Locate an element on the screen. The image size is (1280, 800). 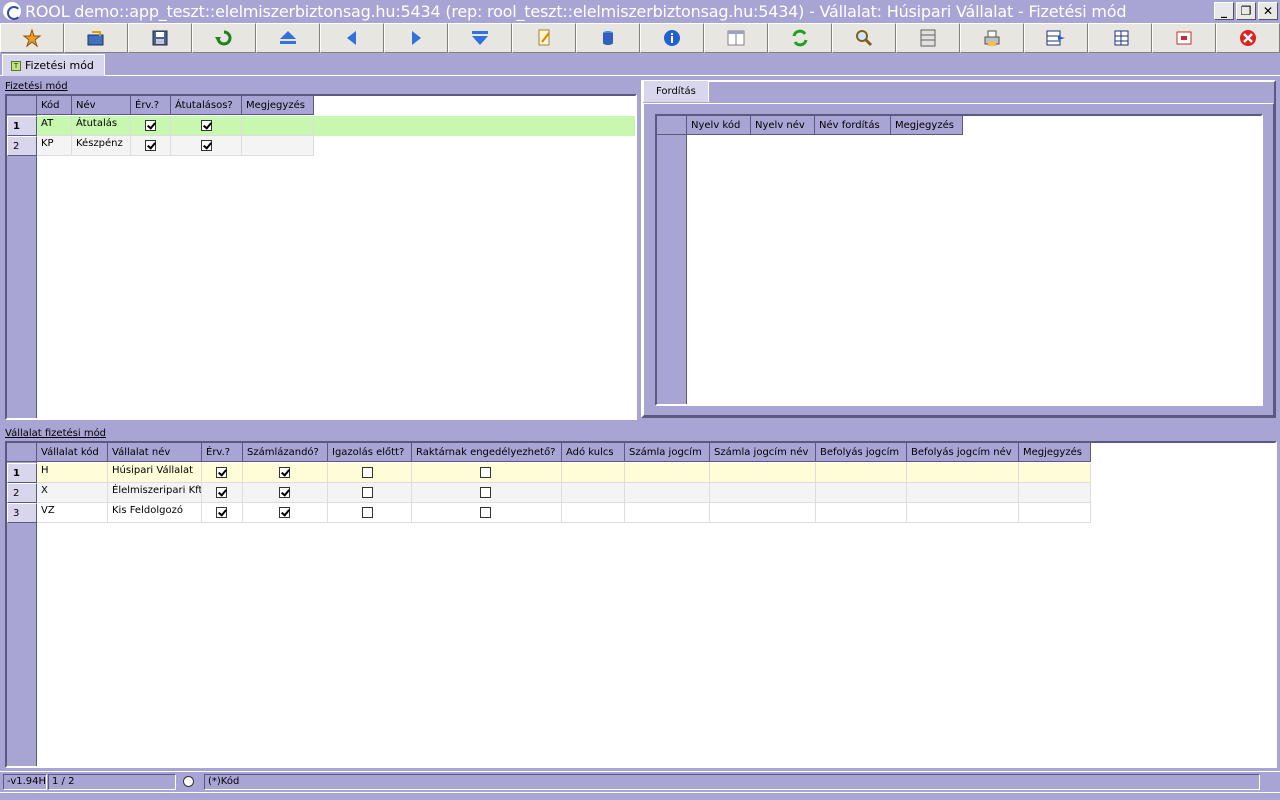
table-row: X Élelmiszeripari Kft. is located at coordinates (564, 493).